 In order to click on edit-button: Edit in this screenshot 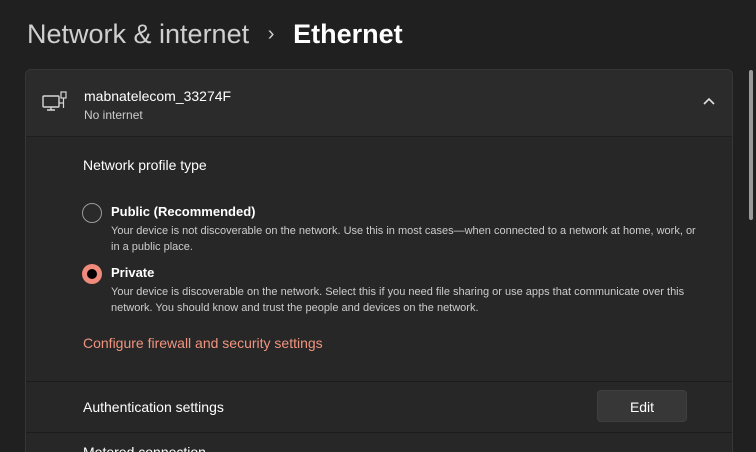, I will do `click(642, 406)`.